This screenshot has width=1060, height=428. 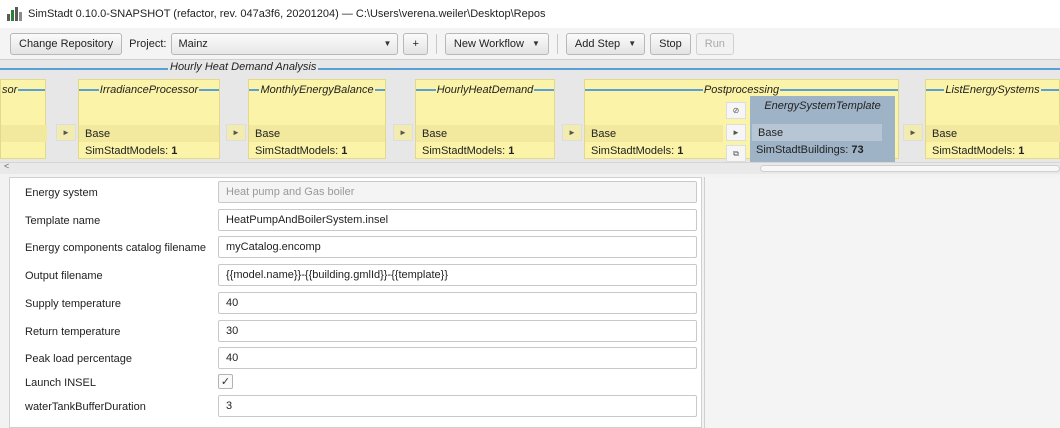 I want to click on postprocessing-title: Postprocessing, so click(x=741, y=90).